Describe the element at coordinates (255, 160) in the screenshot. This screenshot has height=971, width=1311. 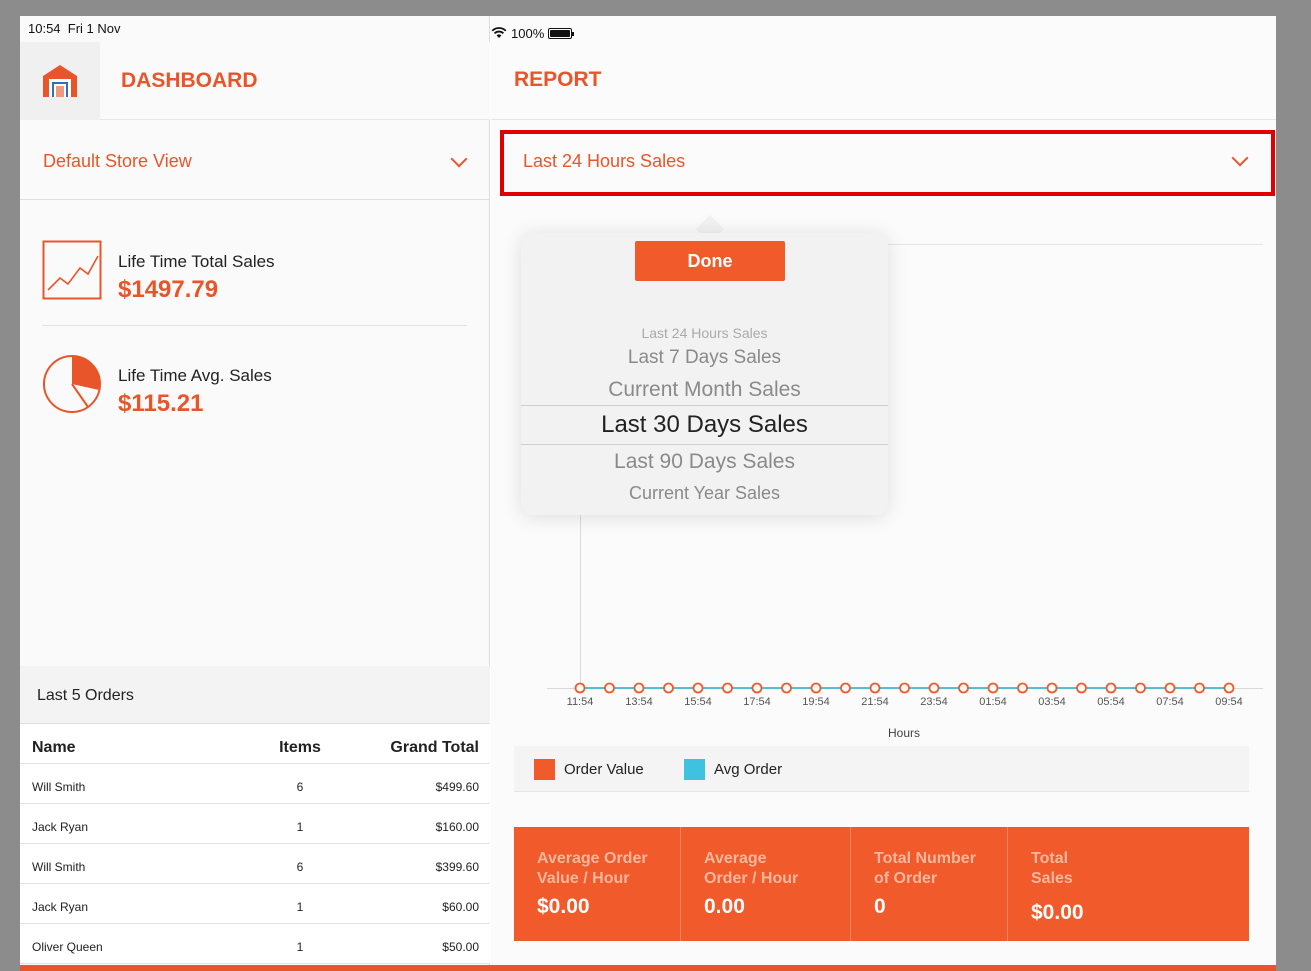
I see `store-view-select: Default Store View` at that location.